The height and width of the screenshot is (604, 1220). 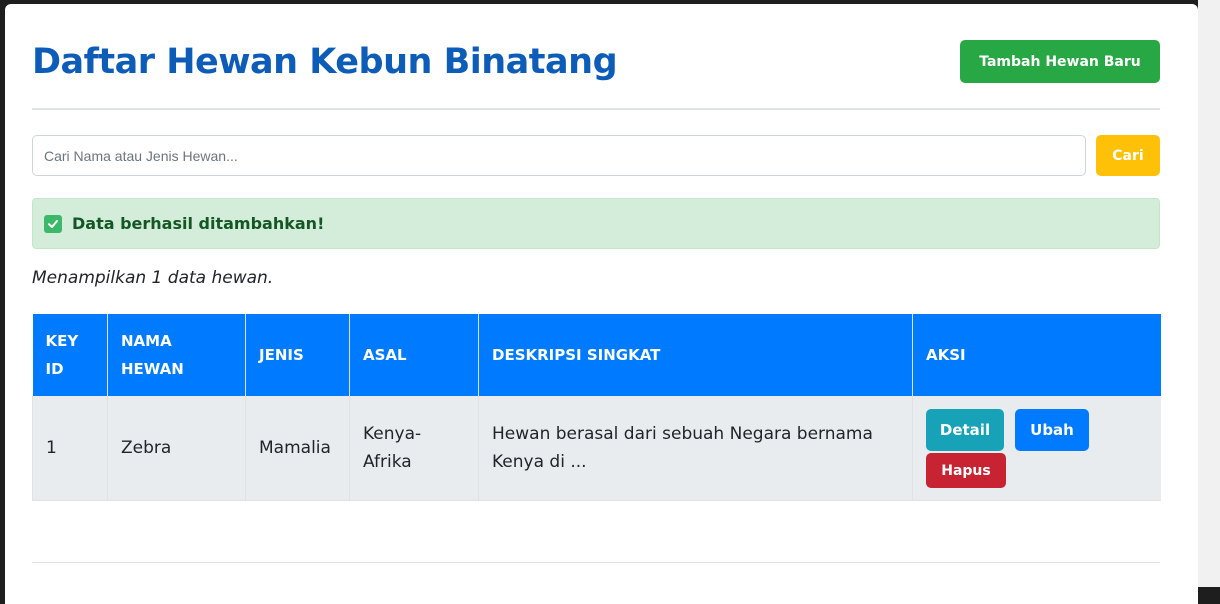 I want to click on add-animal-button: Tambah Hewan Baru, so click(x=1060, y=61).